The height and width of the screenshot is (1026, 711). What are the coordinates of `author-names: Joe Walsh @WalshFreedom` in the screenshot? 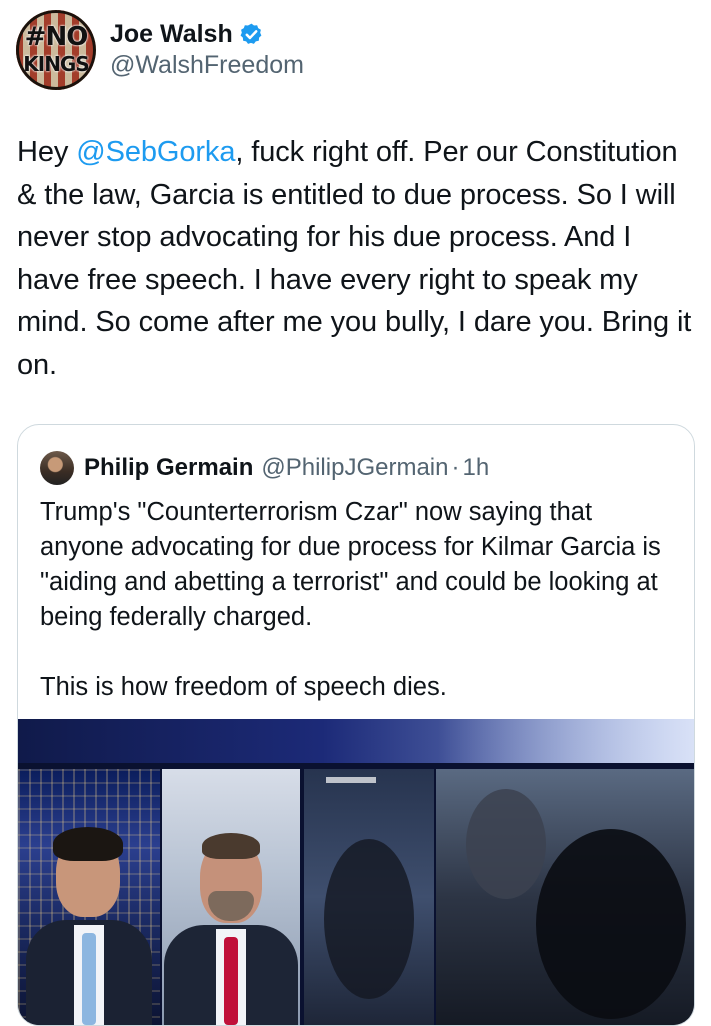 It's located at (207, 50).